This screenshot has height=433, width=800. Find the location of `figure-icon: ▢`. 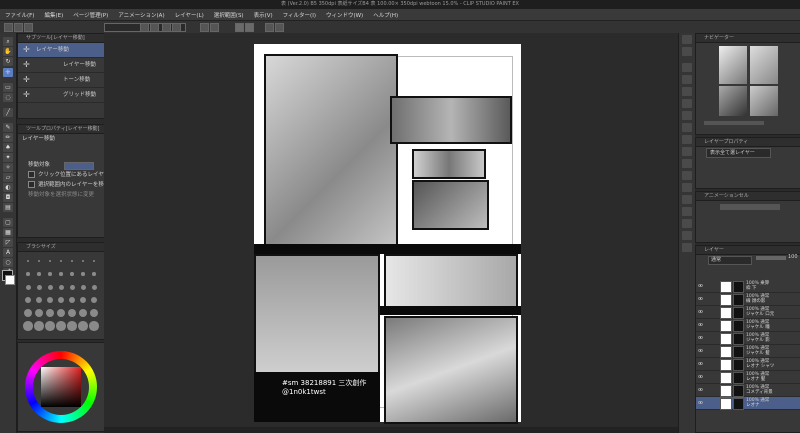

figure-icon: ▢ is located at coordinates (8, 222).